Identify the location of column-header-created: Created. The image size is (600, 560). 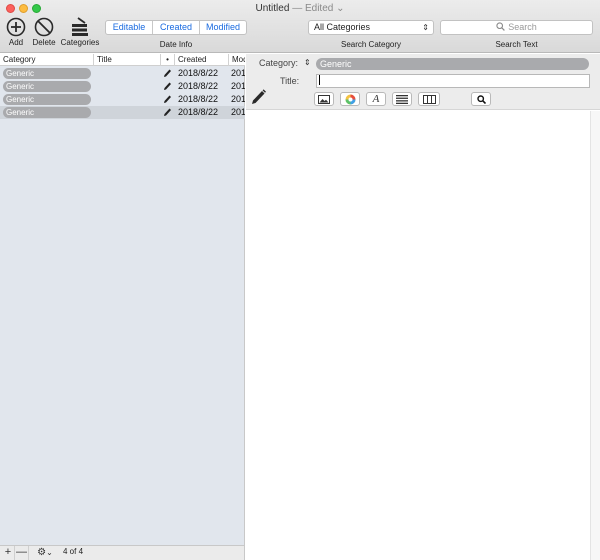
(202, 60).